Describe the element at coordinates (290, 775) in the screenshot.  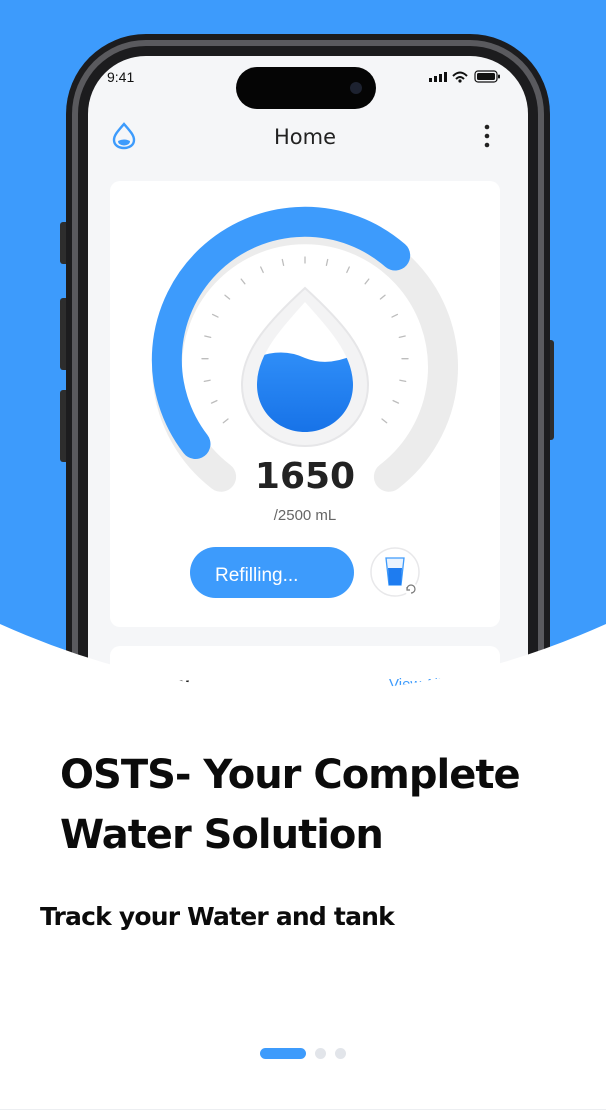
I see `headline-line-1: OSTS- Your Complete` at that location.